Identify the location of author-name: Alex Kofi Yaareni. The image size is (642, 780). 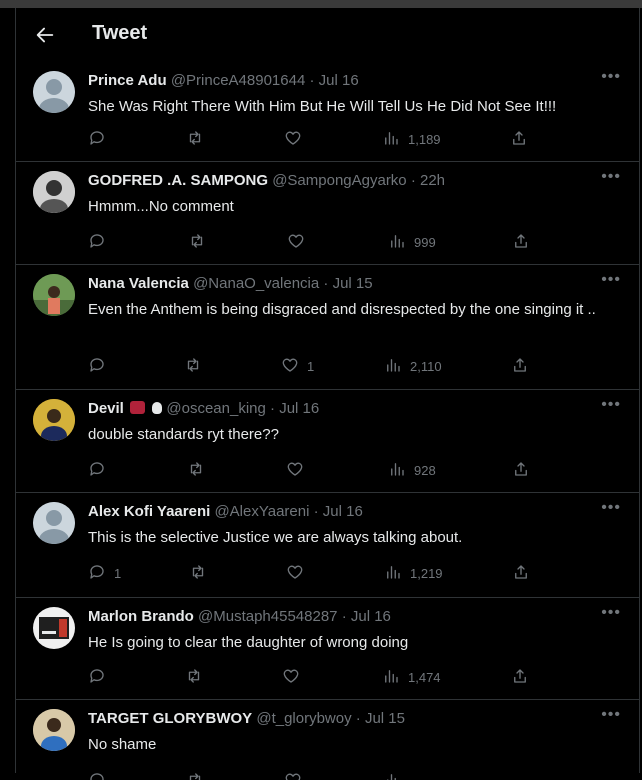
(149, 511).